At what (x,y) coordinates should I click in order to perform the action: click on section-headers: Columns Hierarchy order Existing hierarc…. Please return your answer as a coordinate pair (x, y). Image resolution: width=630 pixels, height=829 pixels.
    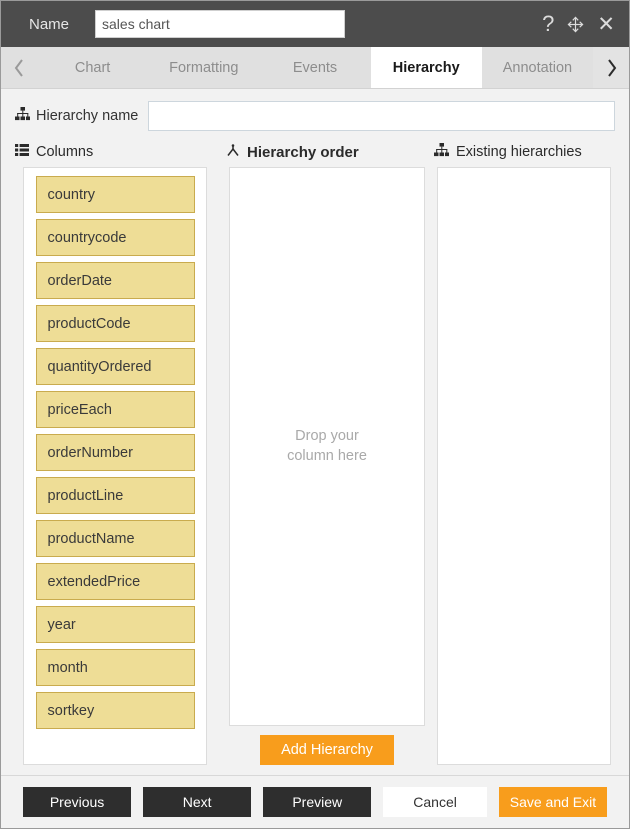
    Looking at the image, I should click on (315, 153).